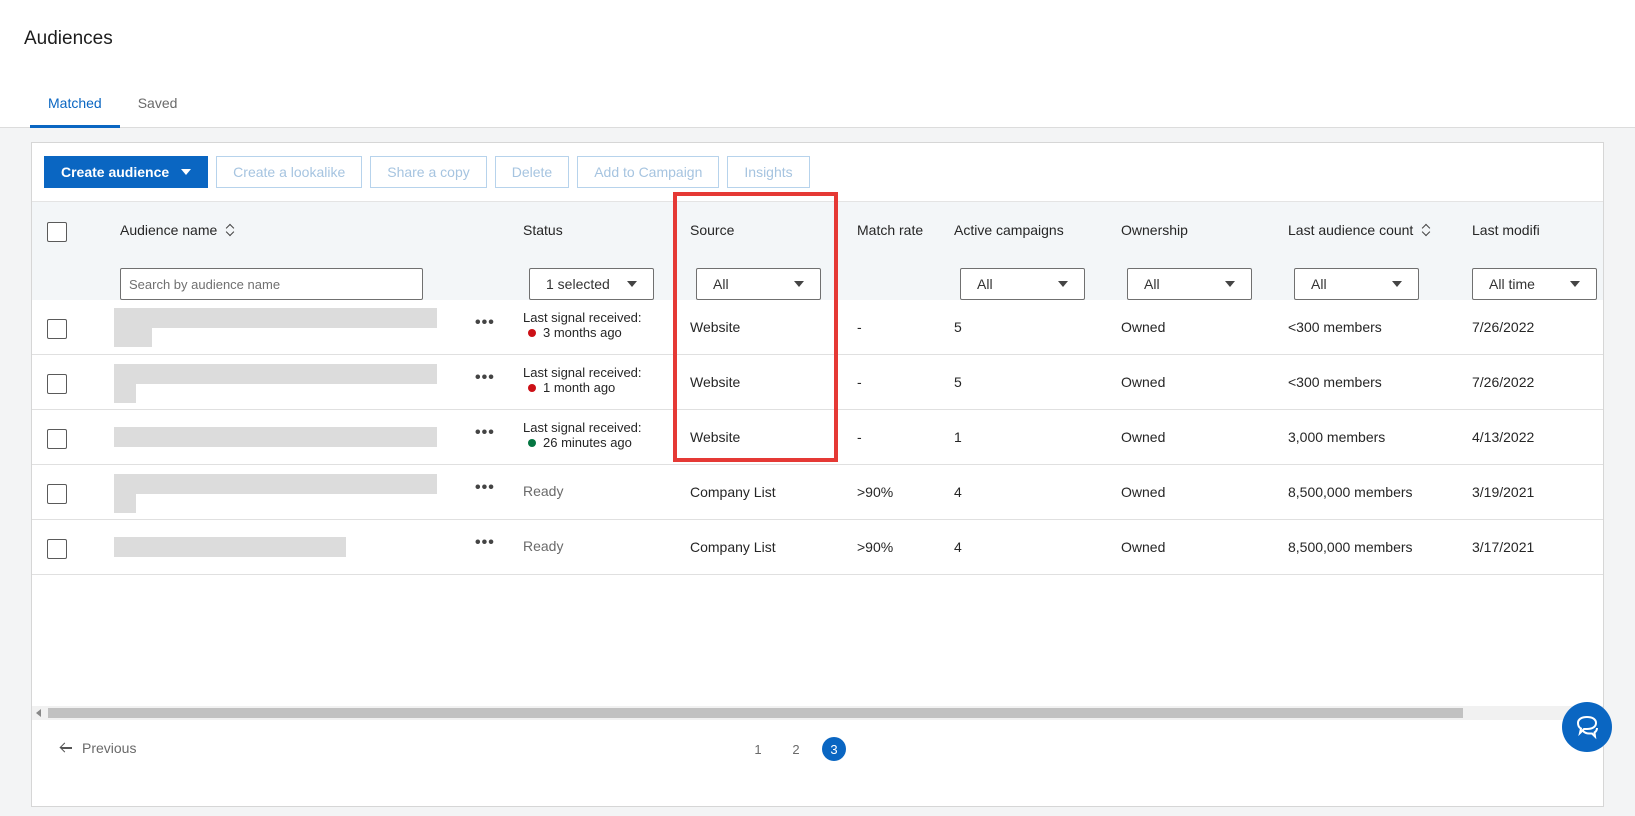 Image resolution: width=1635 pixels, height=816 pixels. What do you see at coordinates (1503, 437) in the screenshot?
I see `last-modified-cell: 4/13/2022` at bounding box center [1503, 437].